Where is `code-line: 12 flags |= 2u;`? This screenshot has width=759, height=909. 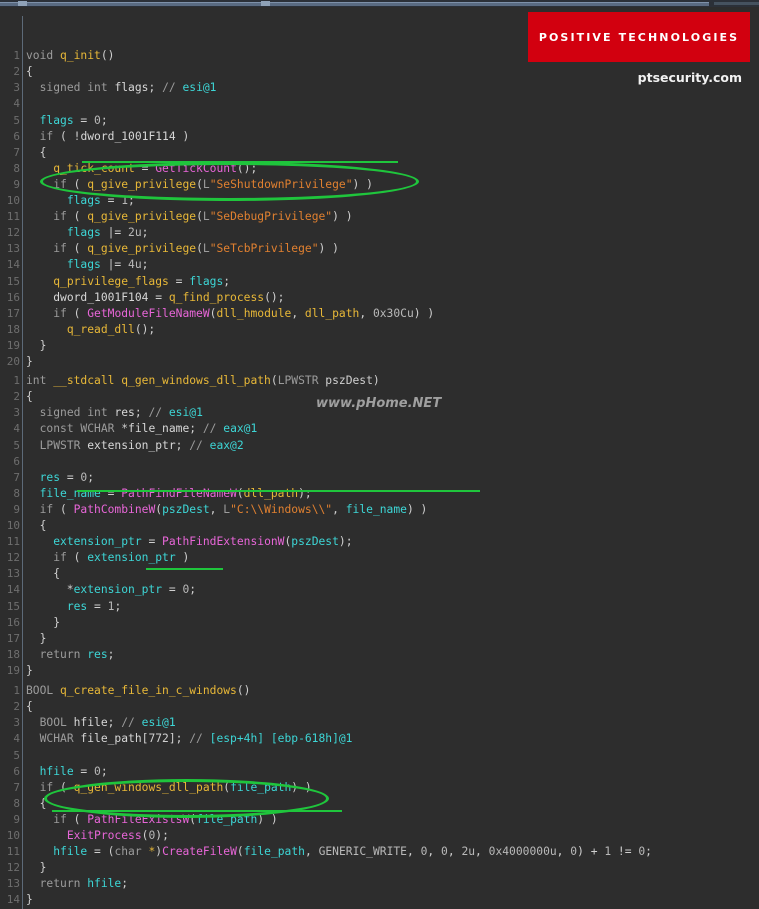 code-line: 12 flags |= 2u; is located at coordinates (379, 233).